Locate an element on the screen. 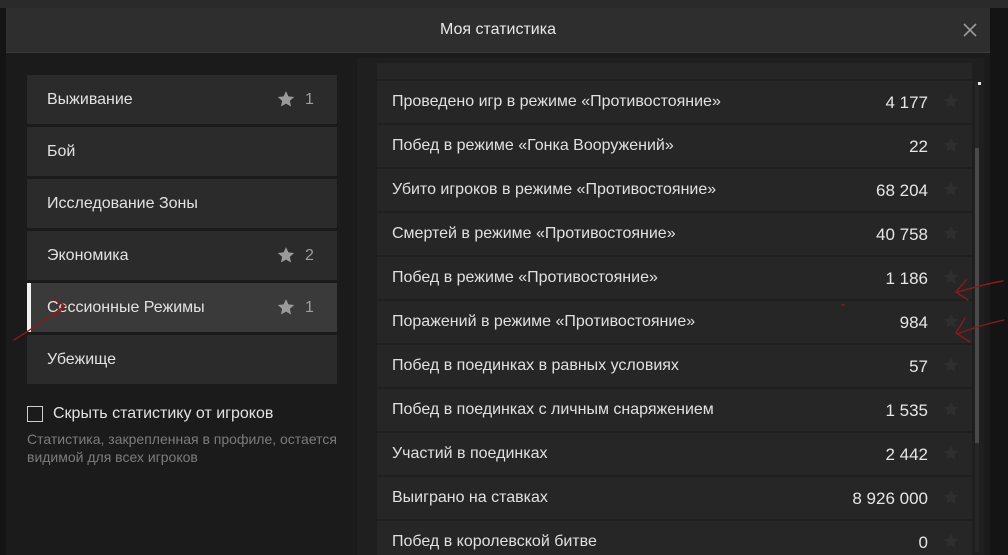 The height and width of the screenshot is (555, 1008). close-icon is located at coordinates (970, 30).